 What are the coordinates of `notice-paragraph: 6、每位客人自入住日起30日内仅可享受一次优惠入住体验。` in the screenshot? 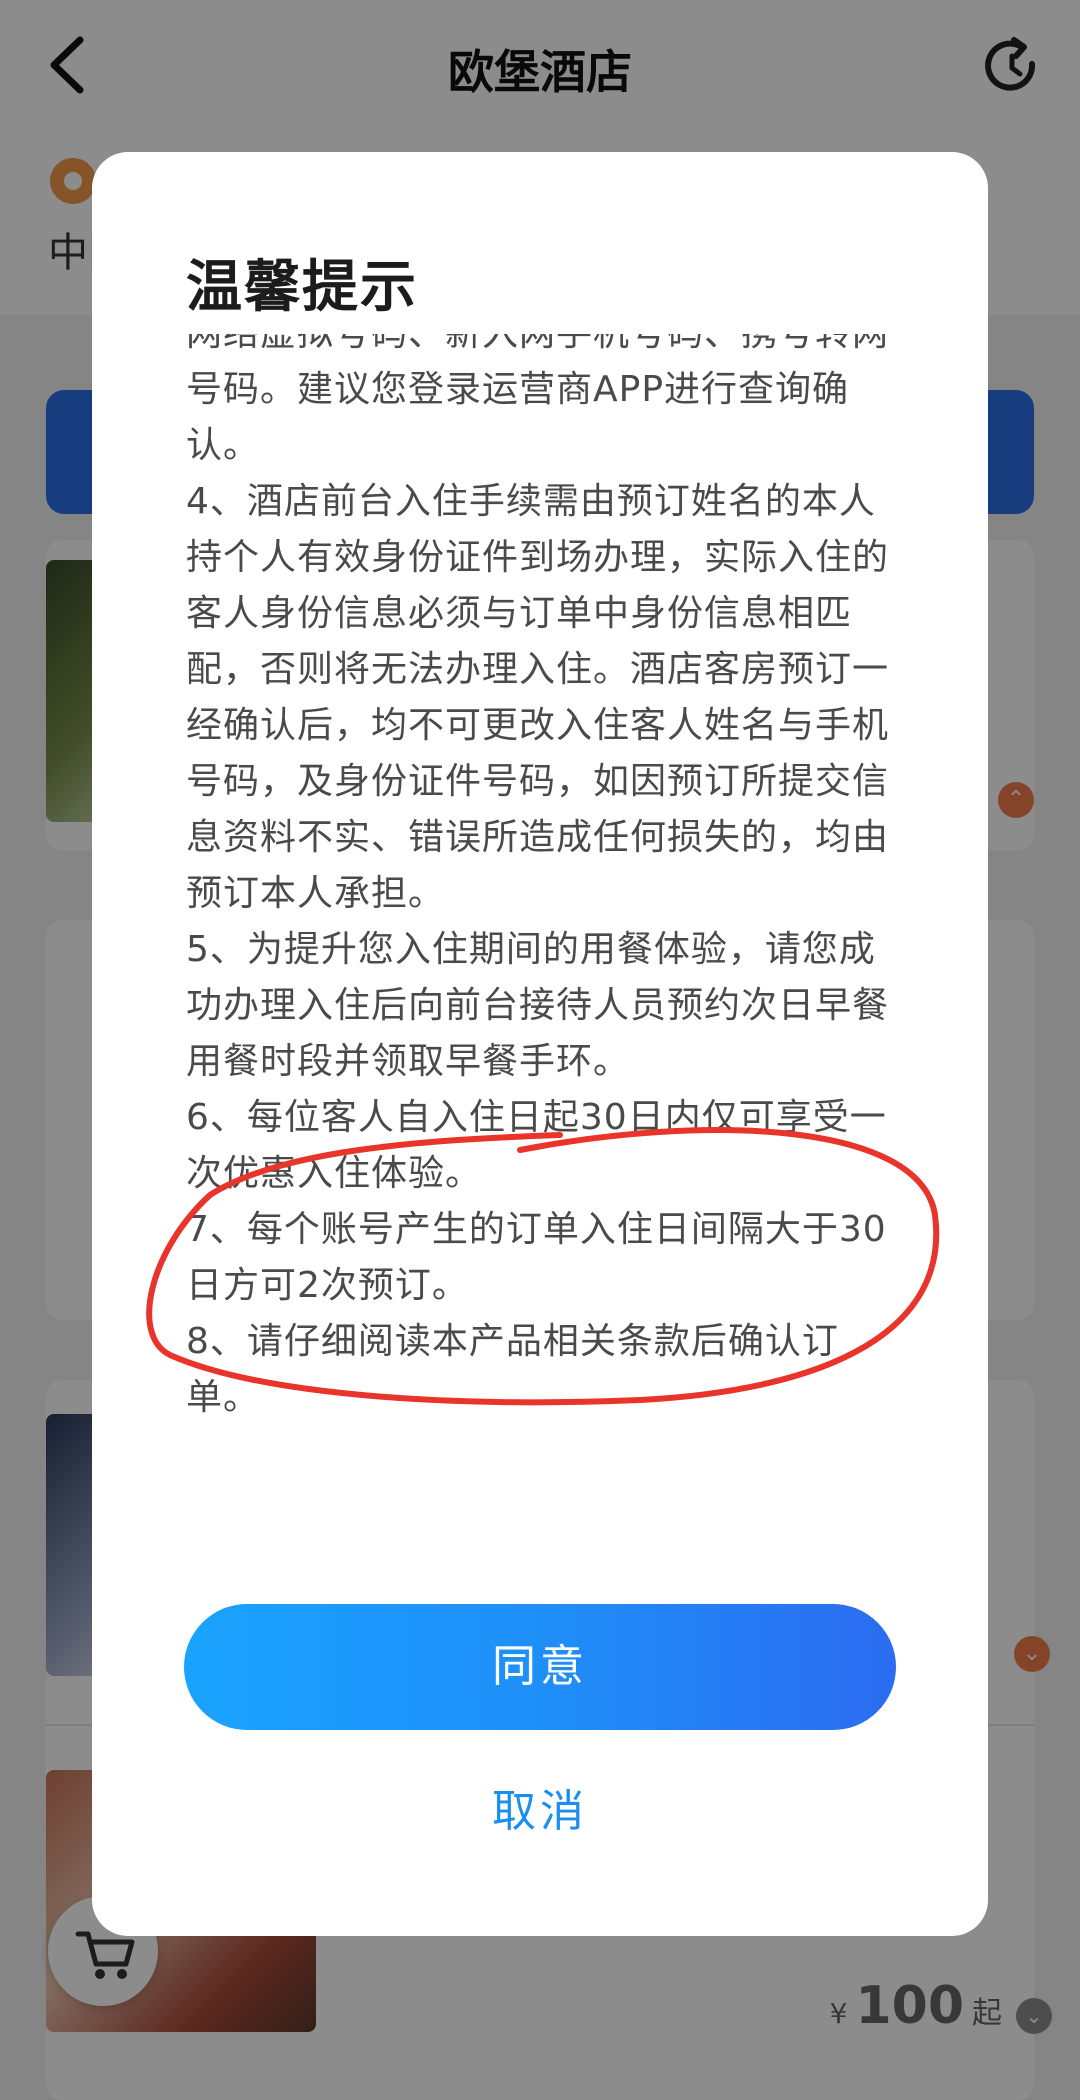 It's located at (536, 1145).